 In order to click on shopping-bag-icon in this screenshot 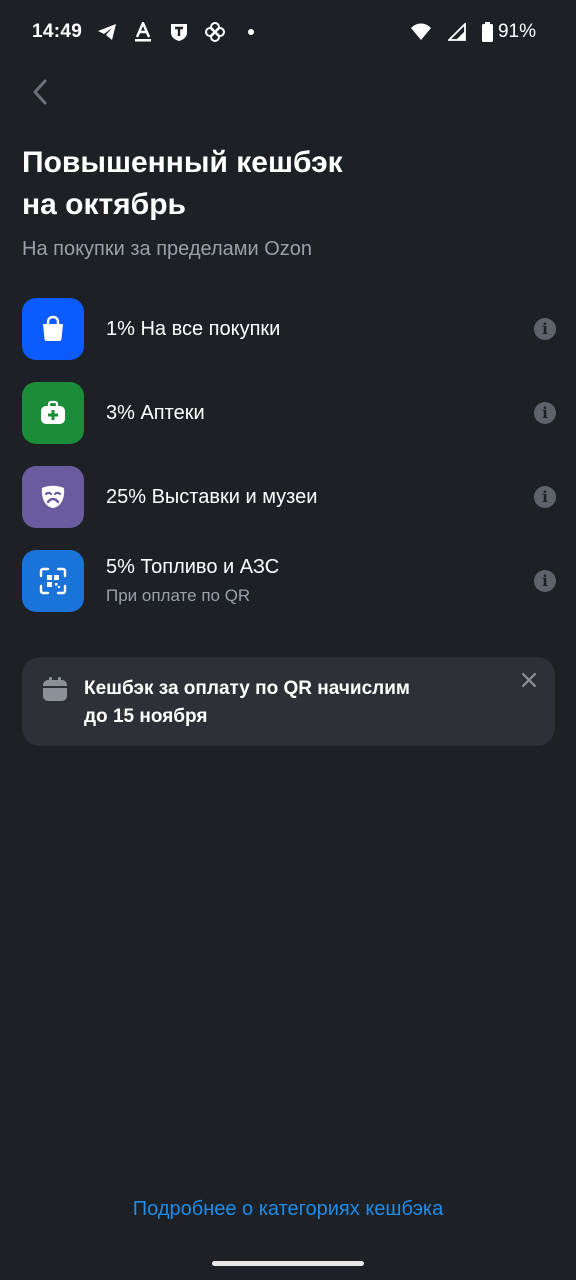, I will do `click(53, 328)`.